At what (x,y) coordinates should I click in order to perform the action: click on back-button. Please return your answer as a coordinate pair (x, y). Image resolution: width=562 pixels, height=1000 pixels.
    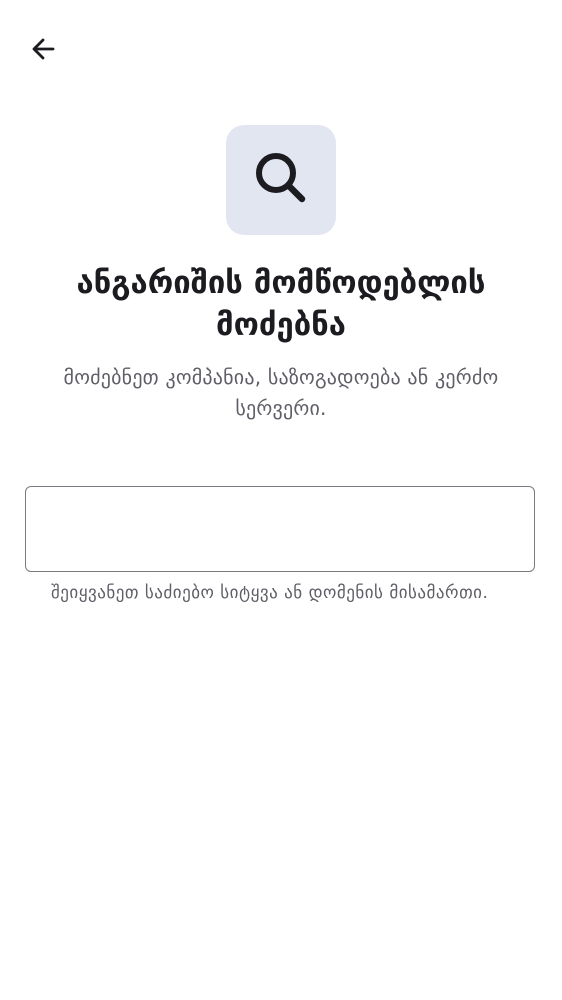
    Looking at the image, I should click on (43, 51).